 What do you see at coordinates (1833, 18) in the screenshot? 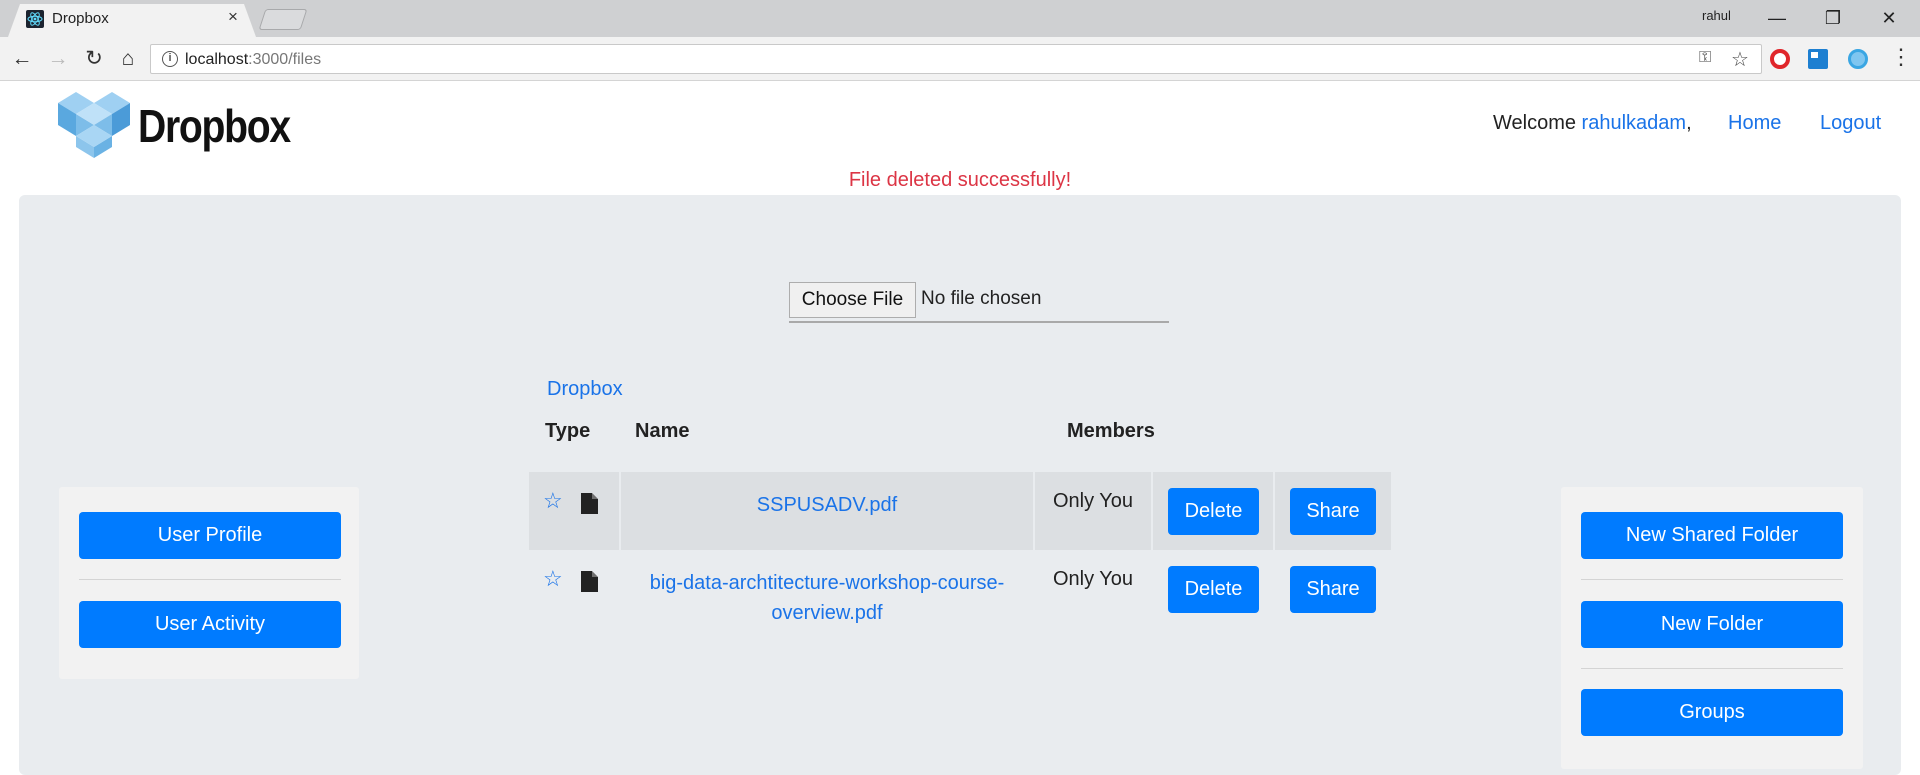
I see `restore-icon: ❐` at bounding box center [1833, 18].